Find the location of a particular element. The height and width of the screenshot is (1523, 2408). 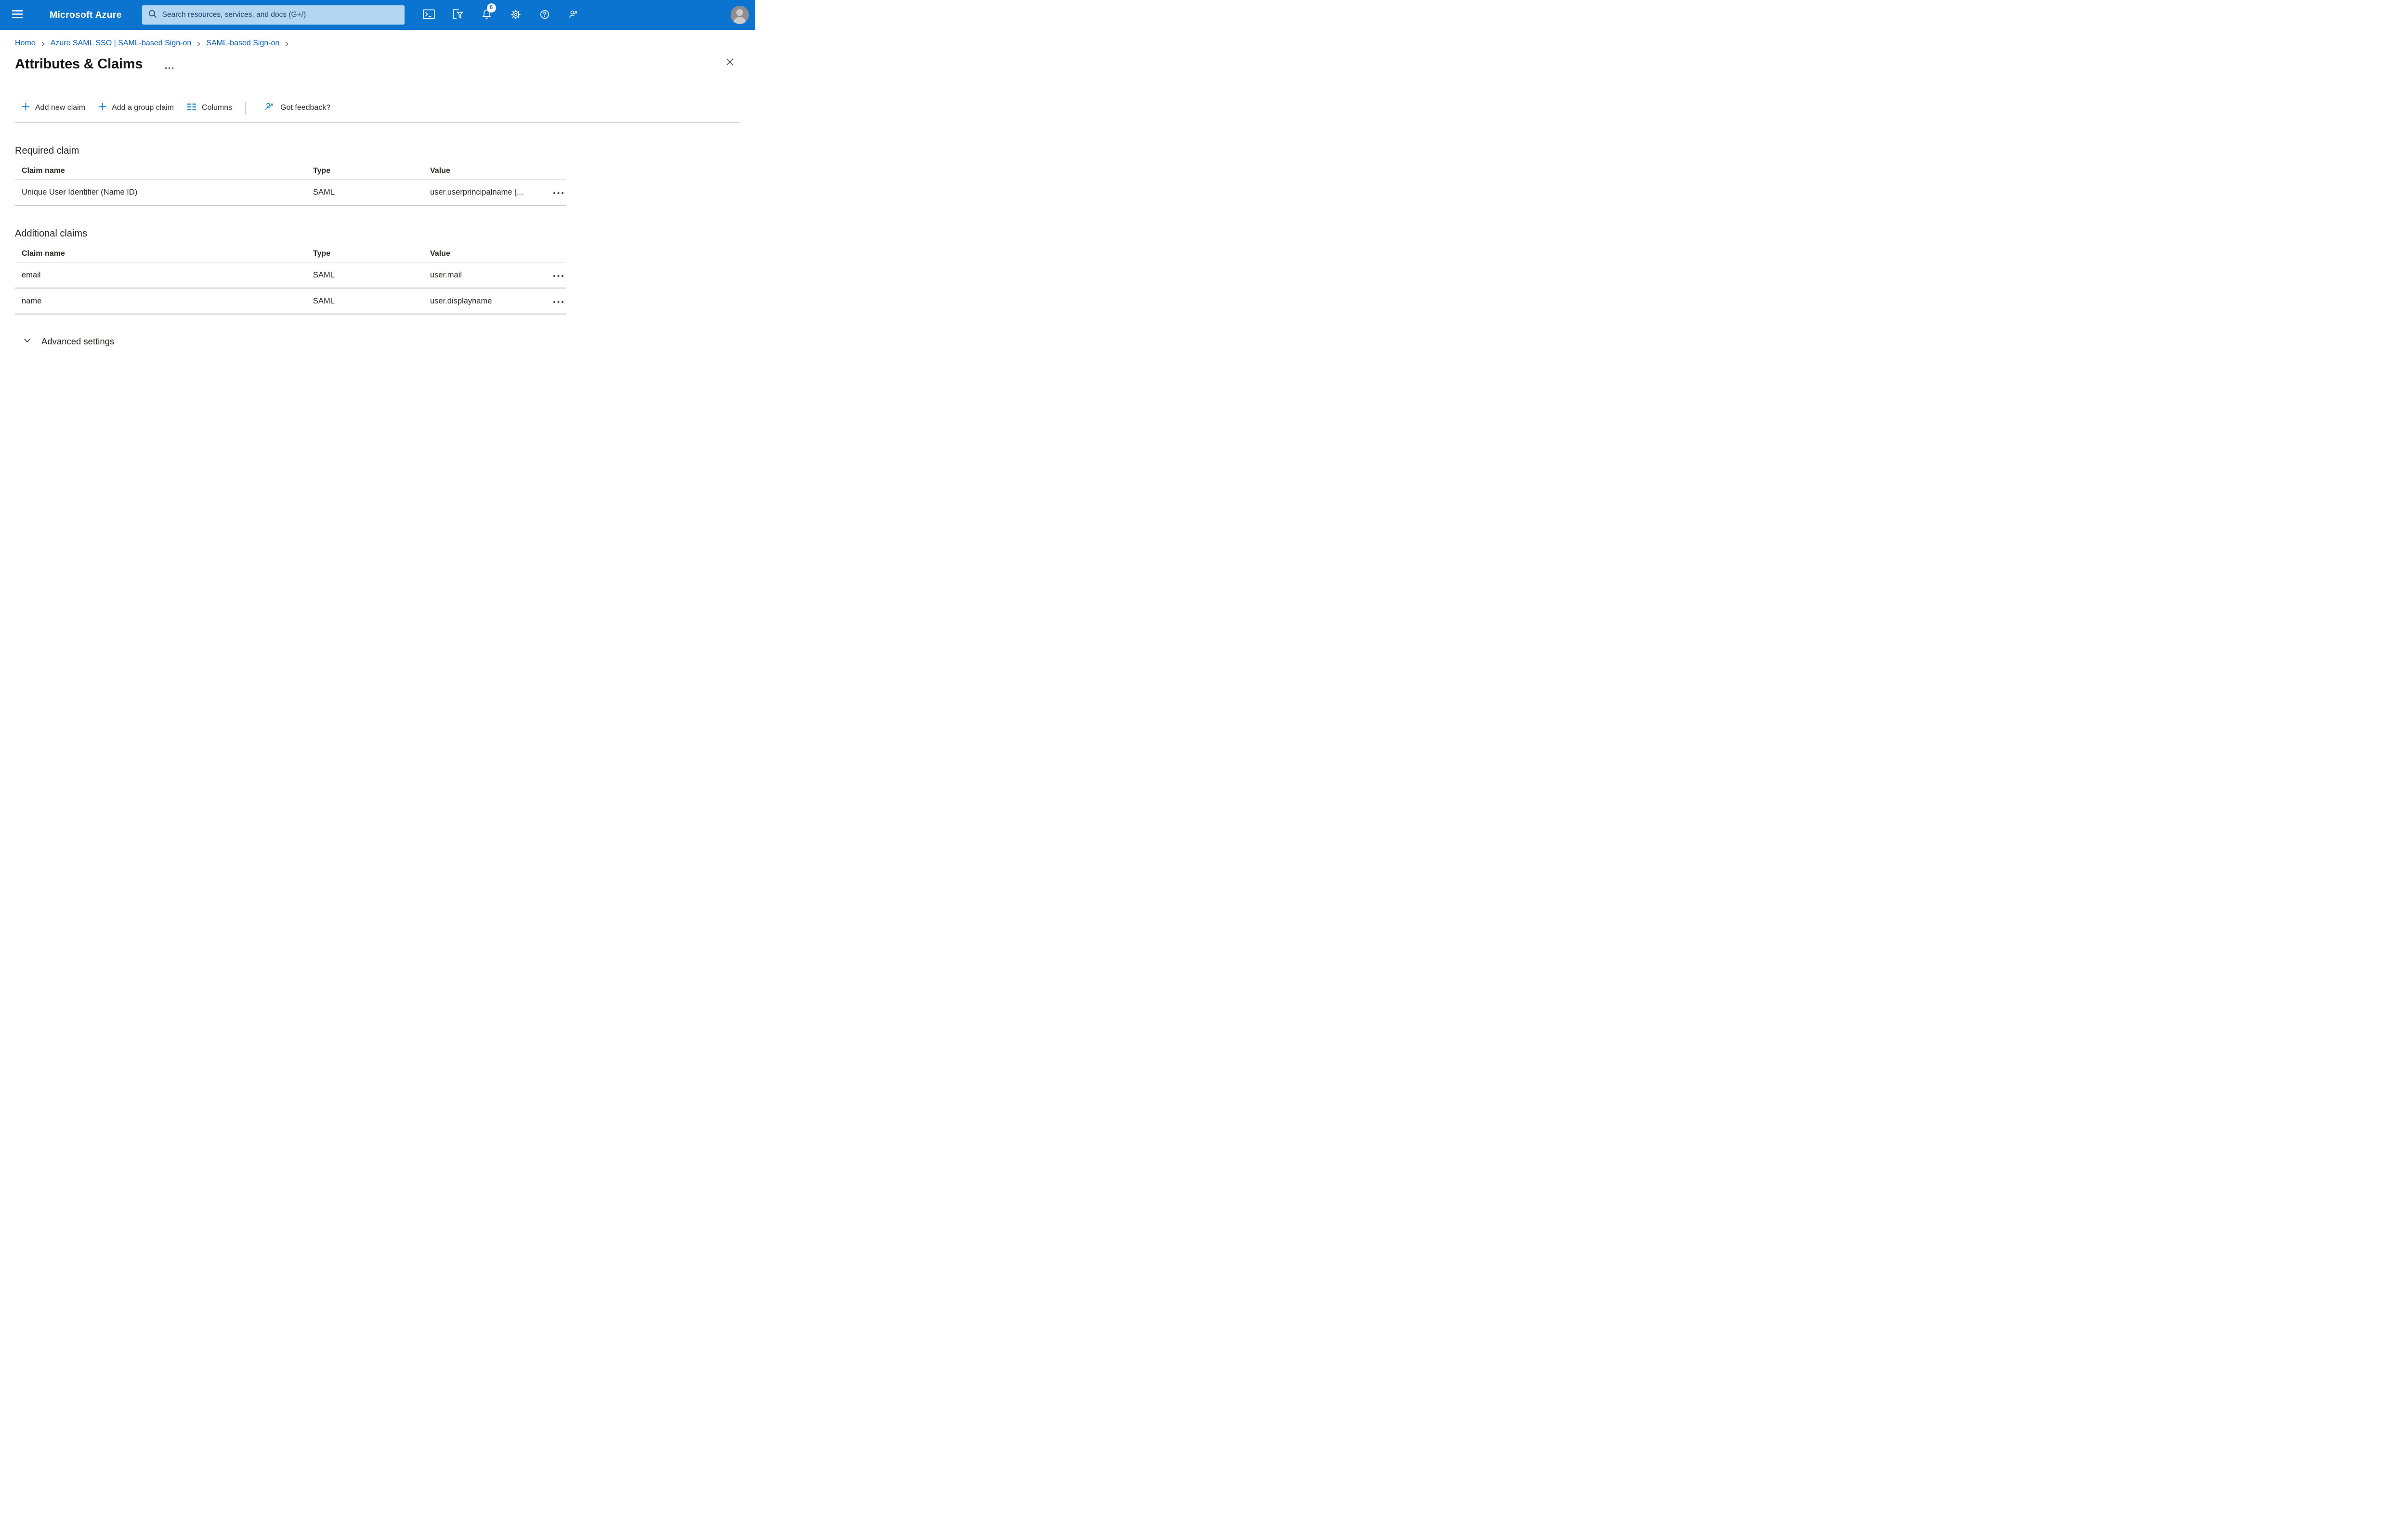

required-claim-heading: Required claim is located at coordinates (47, 150).